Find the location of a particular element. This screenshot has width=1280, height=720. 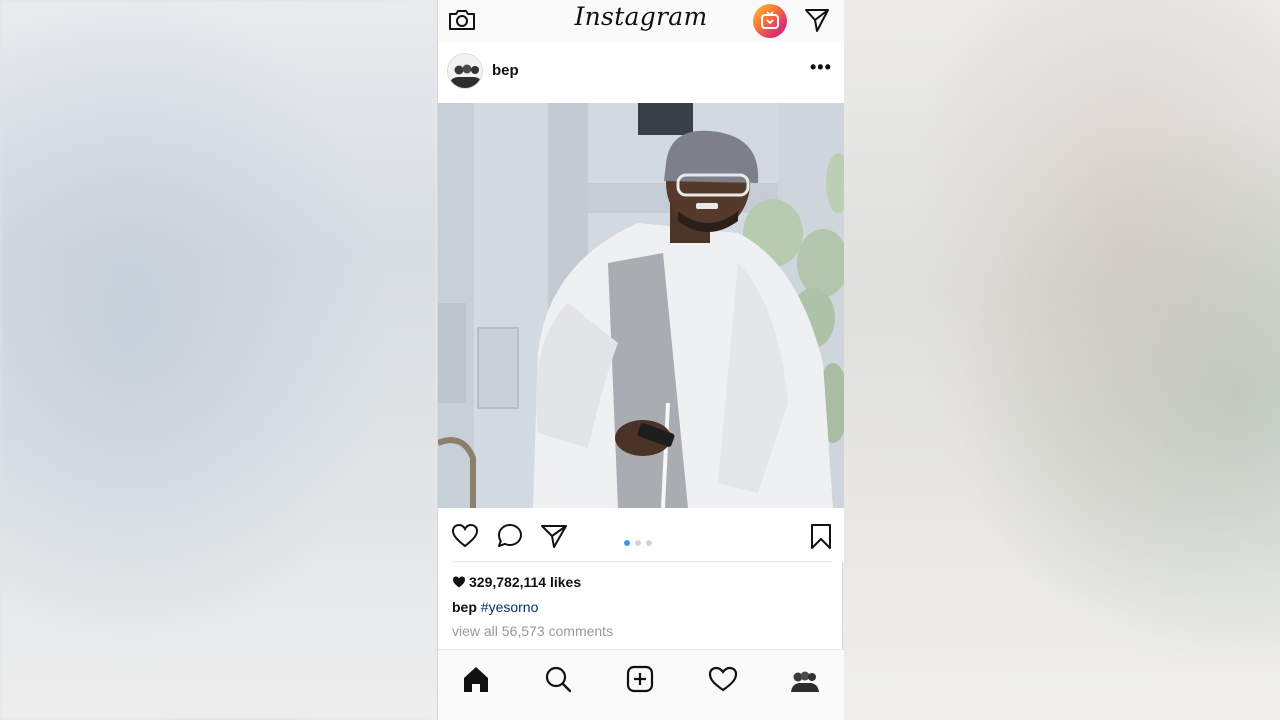

divider is located at coordinates (642, 561).